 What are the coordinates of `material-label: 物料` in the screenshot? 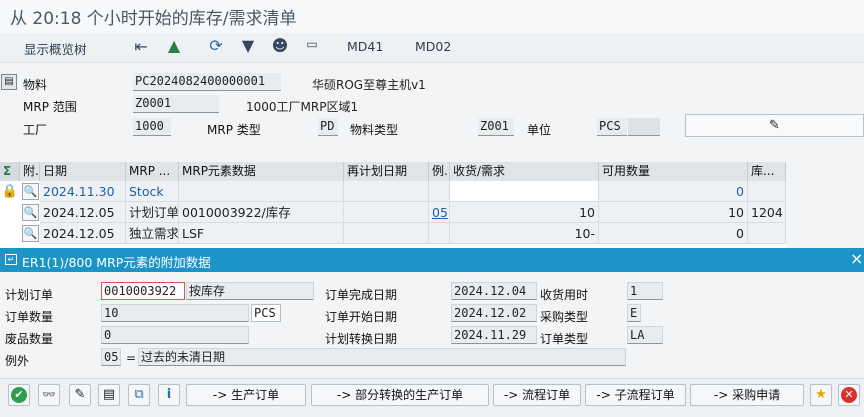 It's located at (35, 85).